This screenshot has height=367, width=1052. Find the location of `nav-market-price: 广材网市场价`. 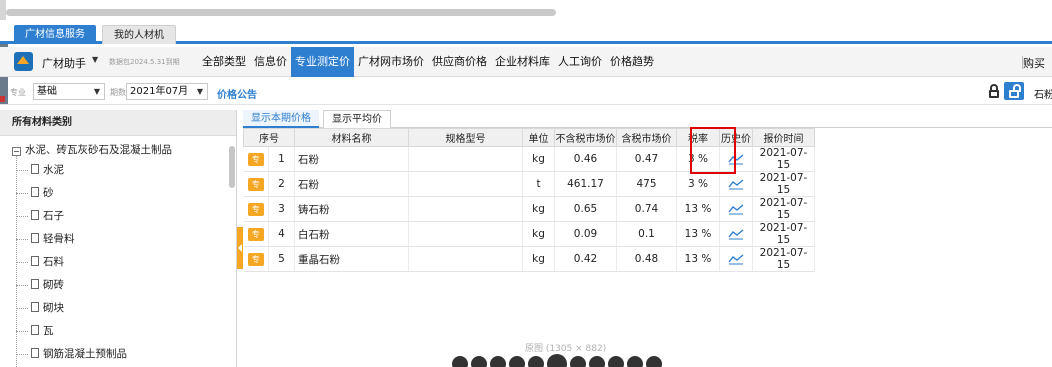

nav-market-price: 广材网市场价 is located at coordinates (391, 62).